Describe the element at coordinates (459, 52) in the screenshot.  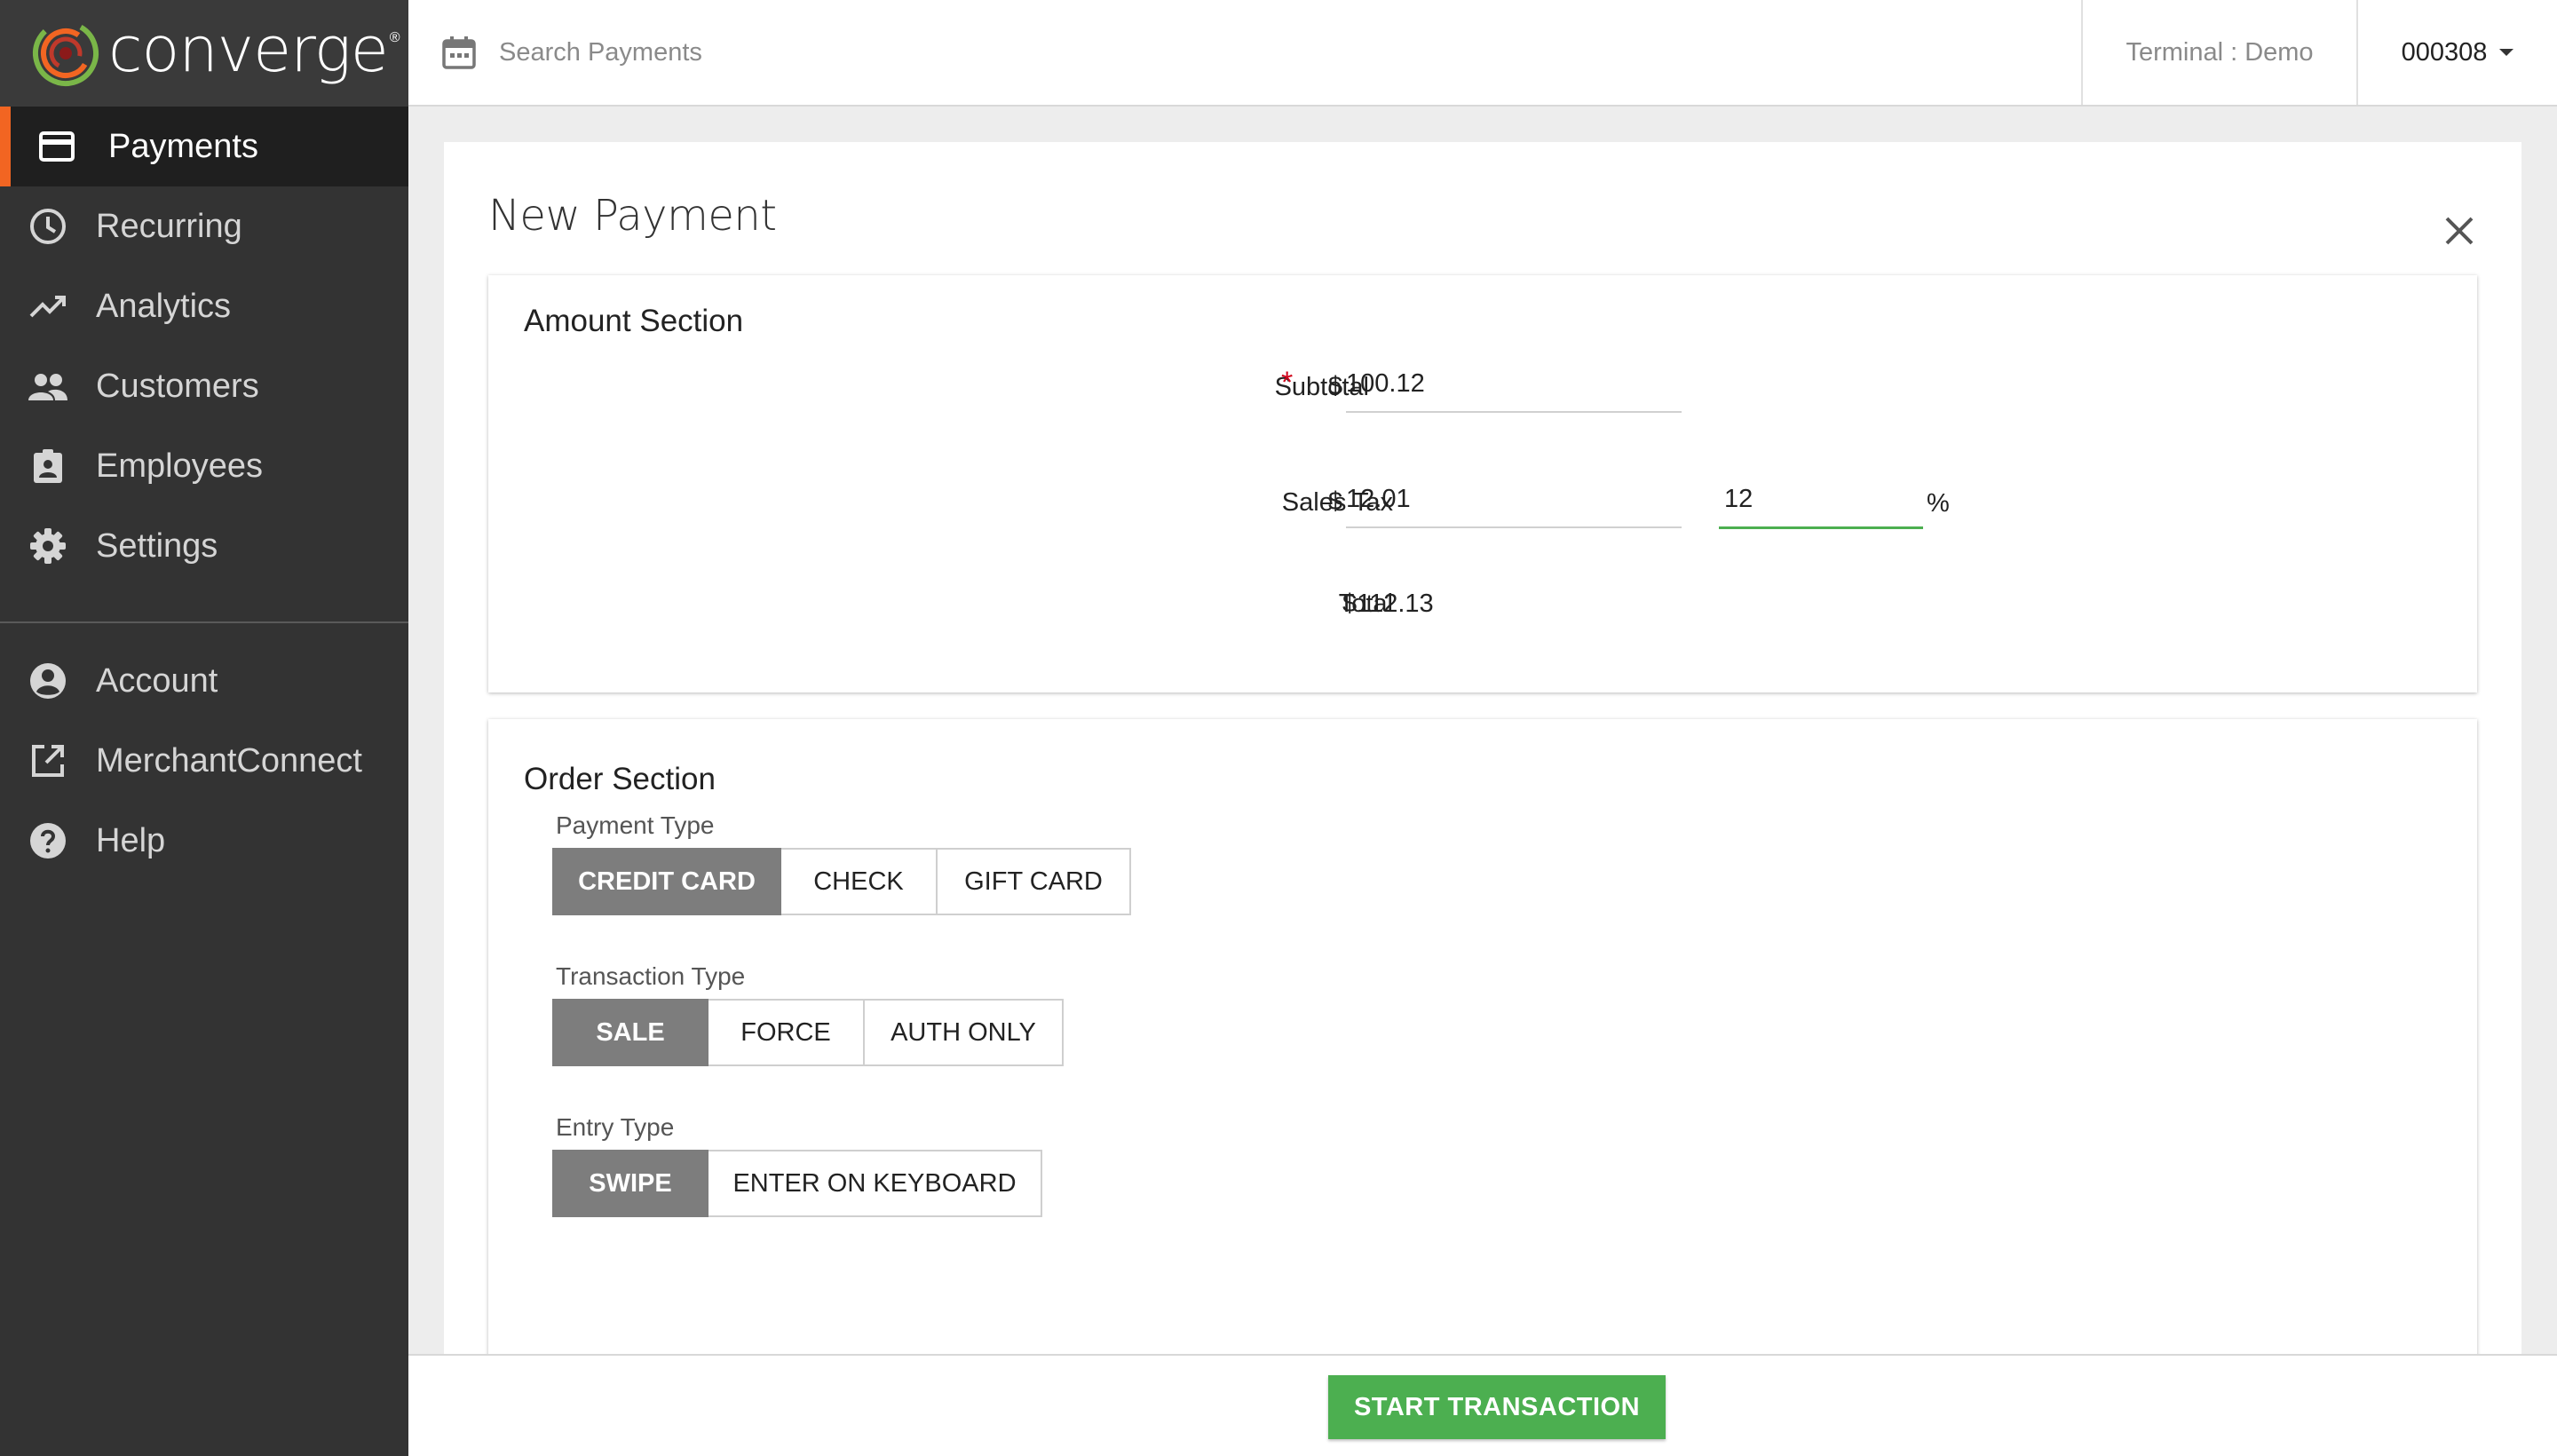
I see `calendar-icon` at that location.